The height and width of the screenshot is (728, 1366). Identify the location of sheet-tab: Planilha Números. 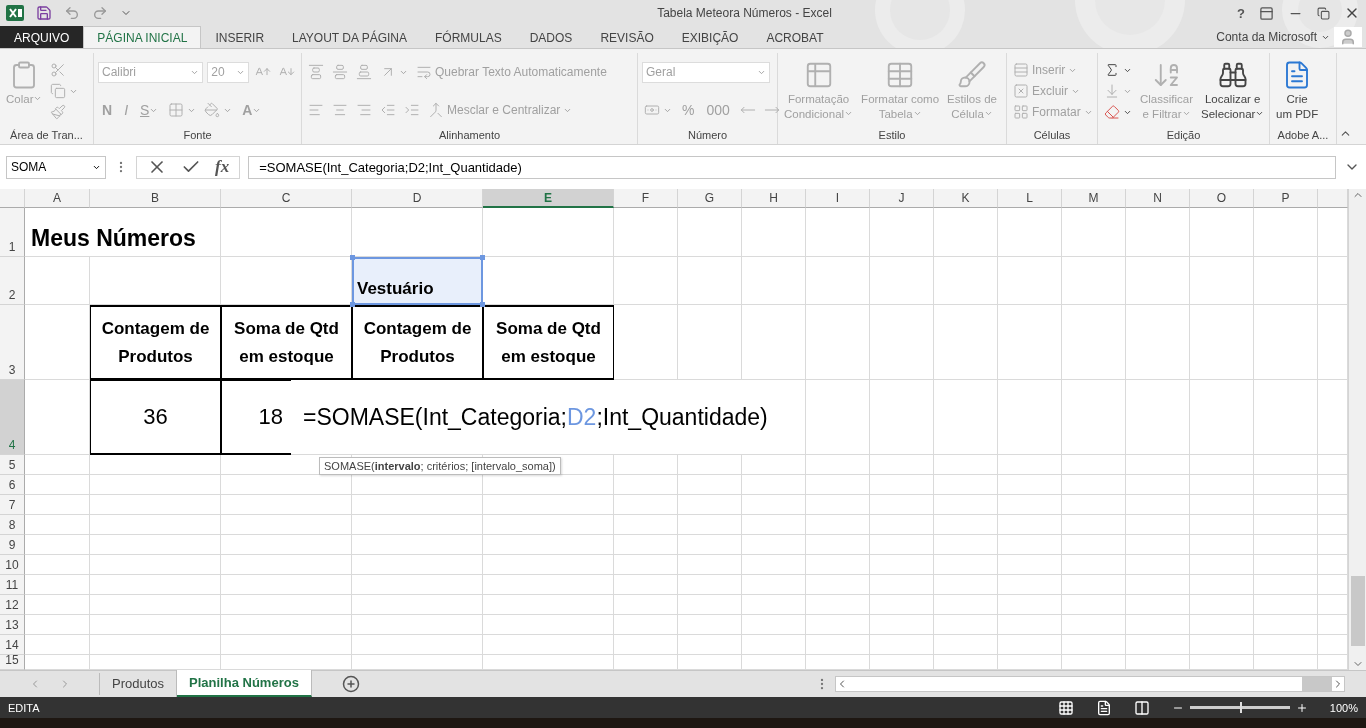
(244, 683).